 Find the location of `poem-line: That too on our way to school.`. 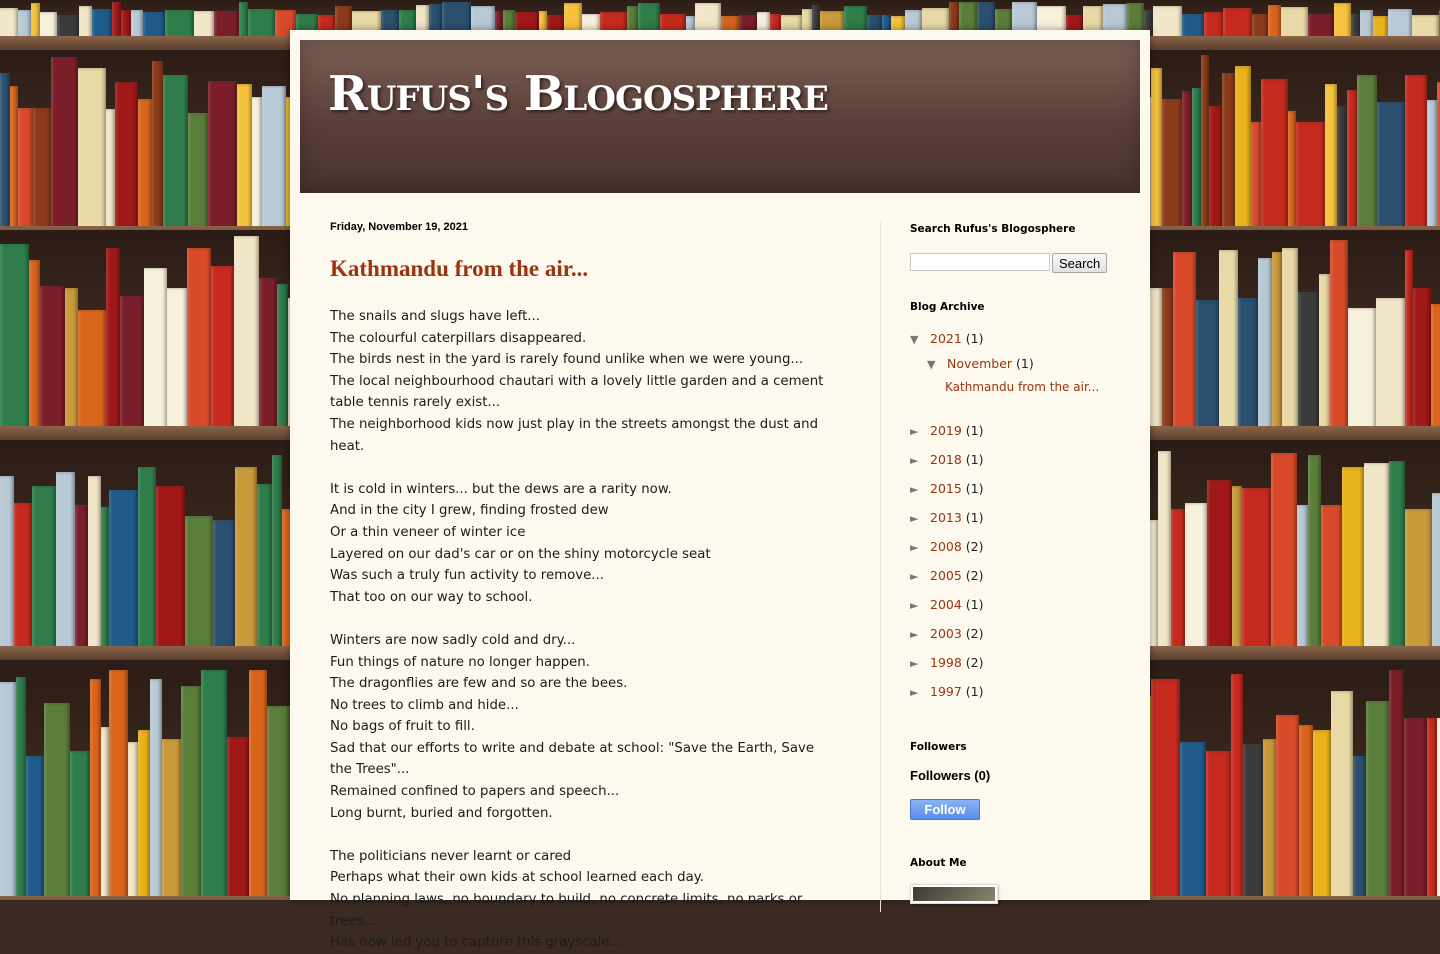

poem-line: That too on our way to school. is located at coordinates (431, 597).